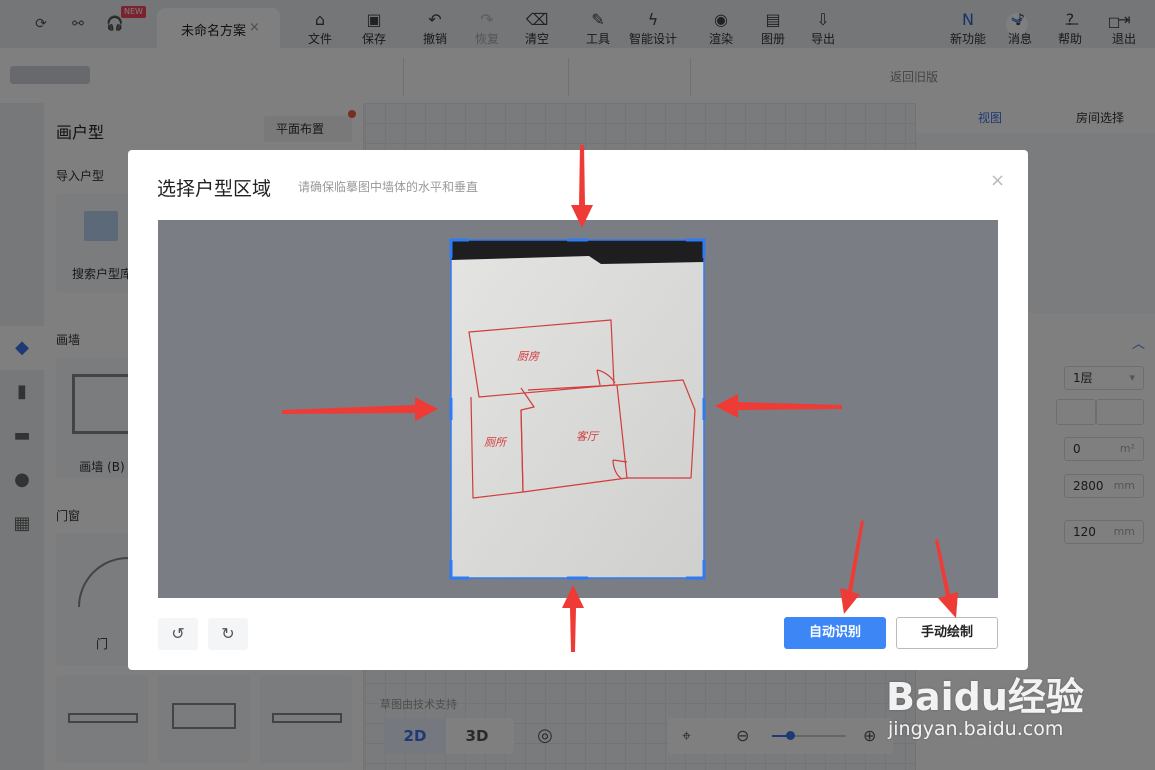 Image resolution: width=1155 pixels, height=770 pixels. Describe the element at coordinates (178, 634) in the screenshot. I see `rotate-left-icon: ↺` at that location.